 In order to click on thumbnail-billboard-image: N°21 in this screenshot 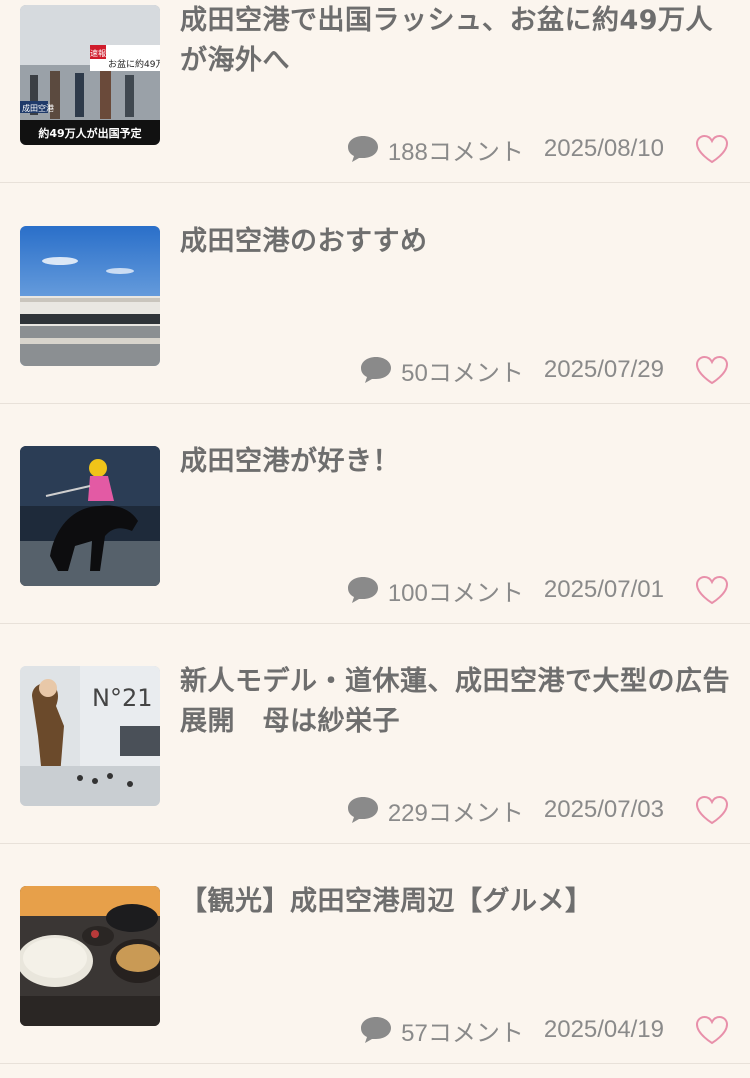, I will do `click(90, 736)`.